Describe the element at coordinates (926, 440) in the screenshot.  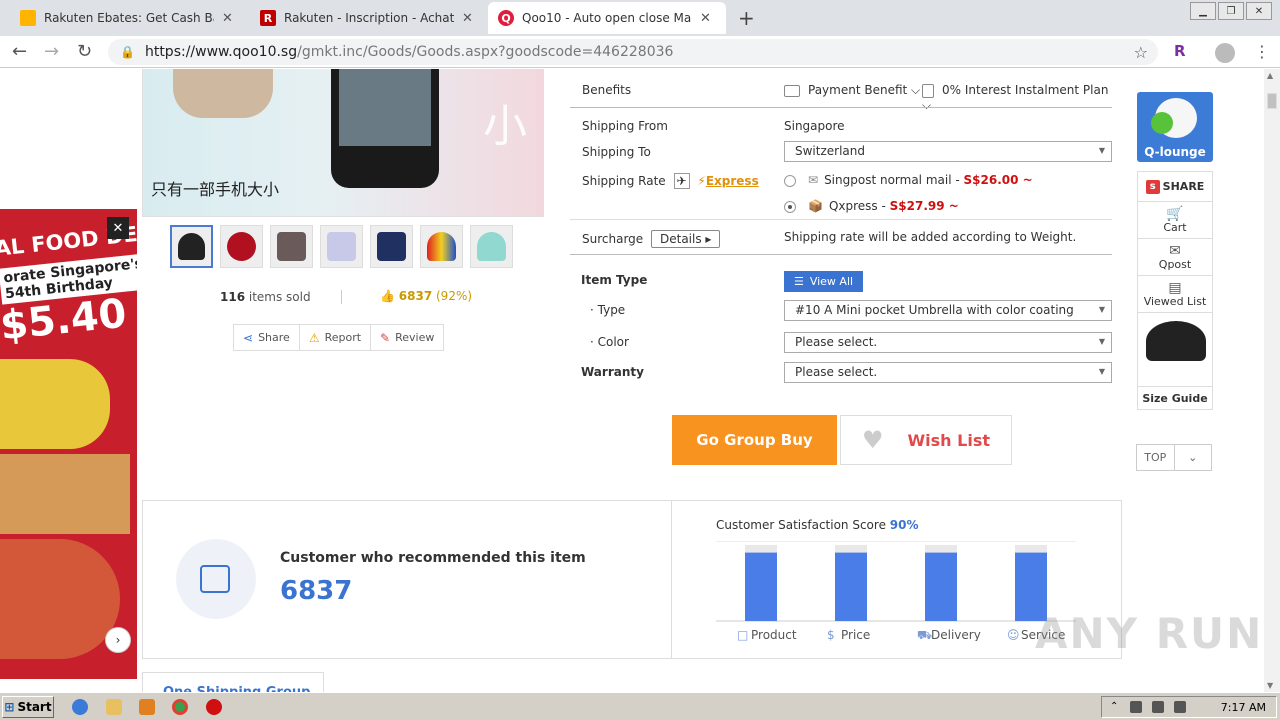
I see `wish-list-button: ♥ Wish List` at that location.